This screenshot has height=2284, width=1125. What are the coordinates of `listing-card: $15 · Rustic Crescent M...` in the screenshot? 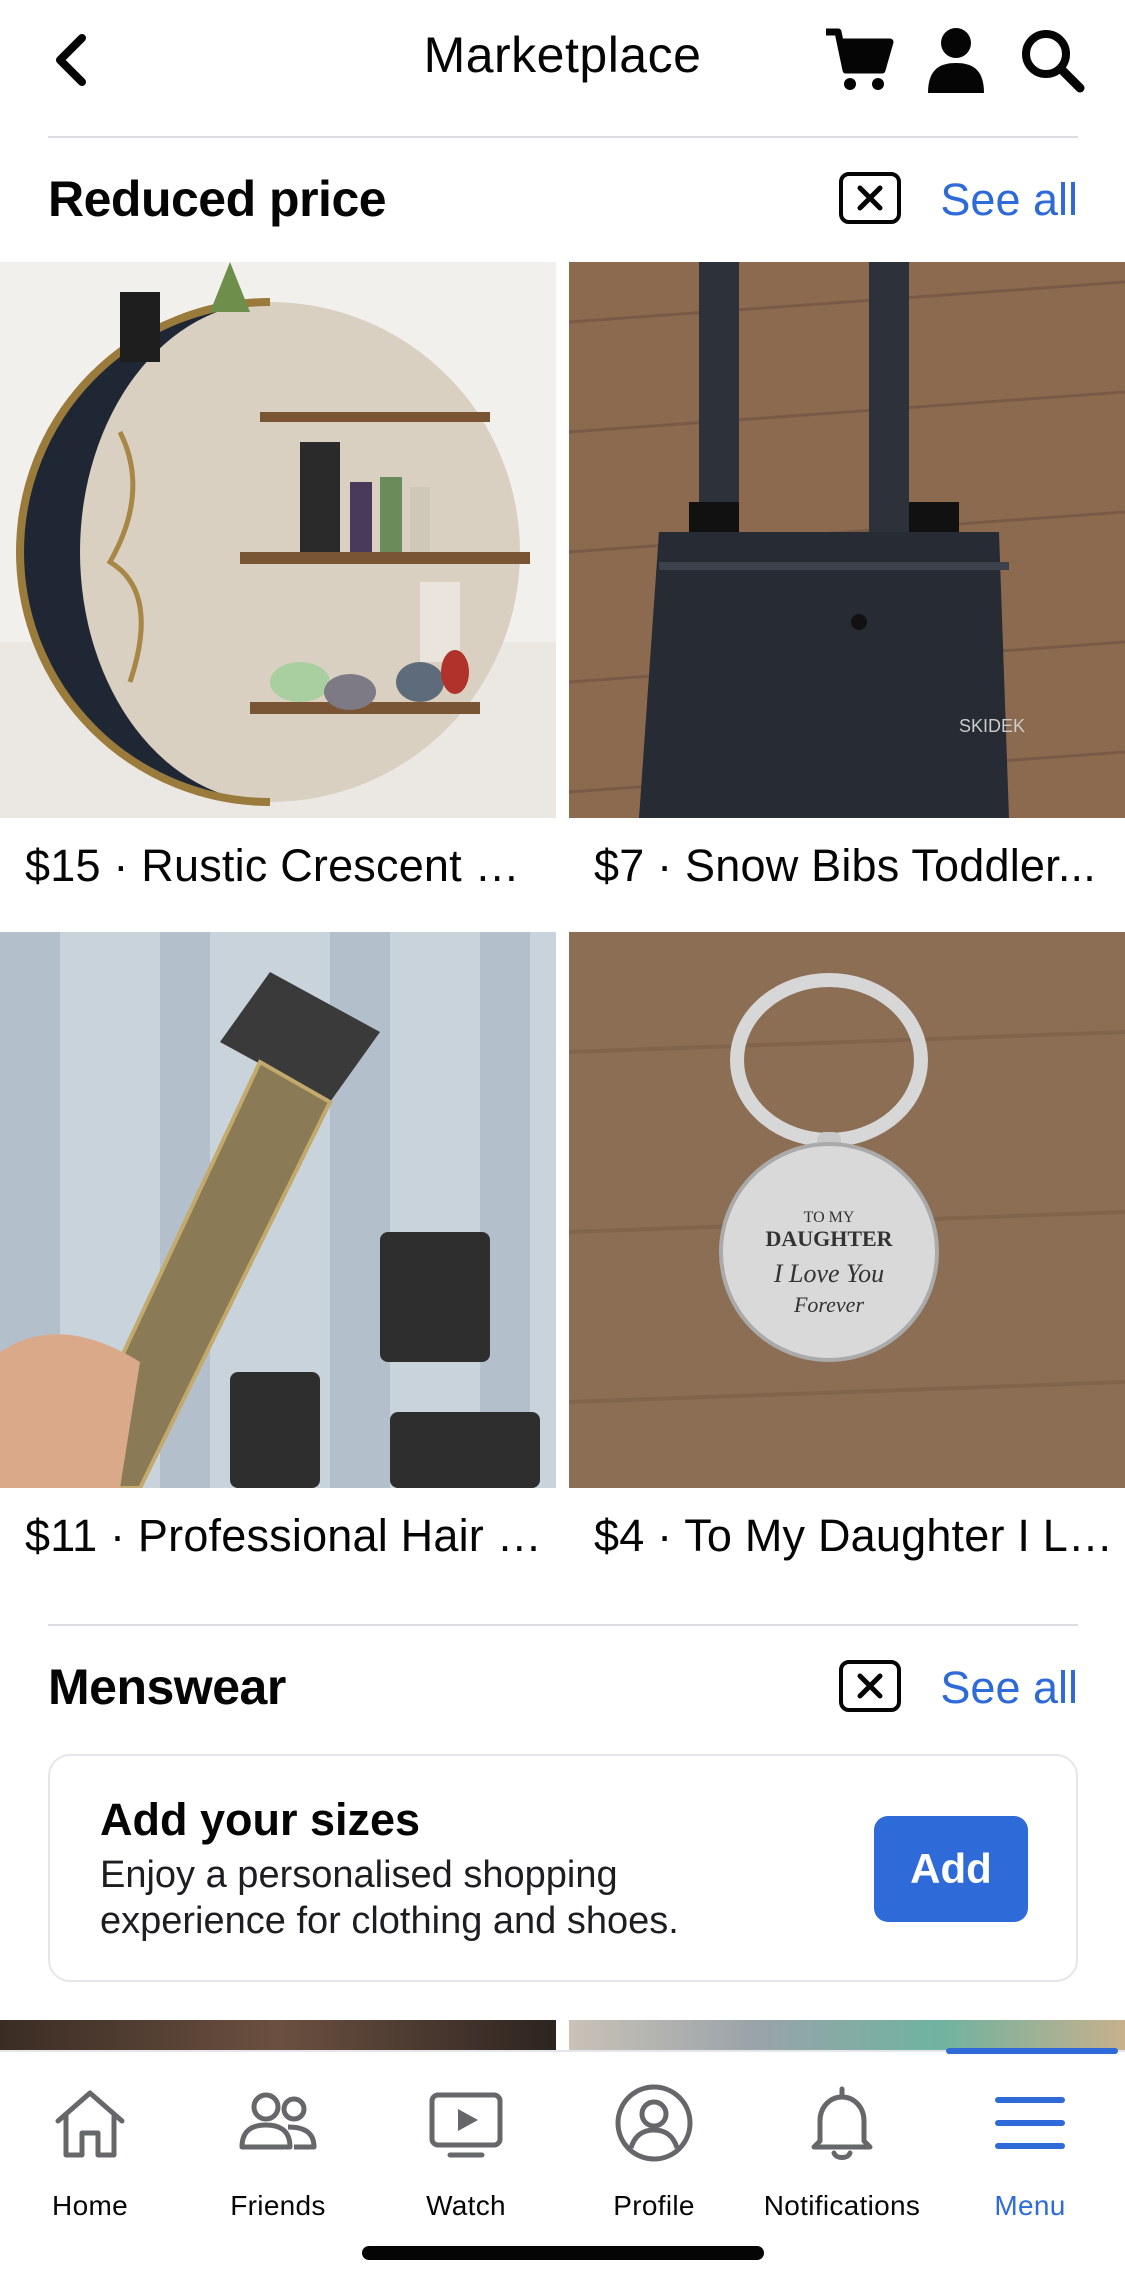 It's located at (278, 577).